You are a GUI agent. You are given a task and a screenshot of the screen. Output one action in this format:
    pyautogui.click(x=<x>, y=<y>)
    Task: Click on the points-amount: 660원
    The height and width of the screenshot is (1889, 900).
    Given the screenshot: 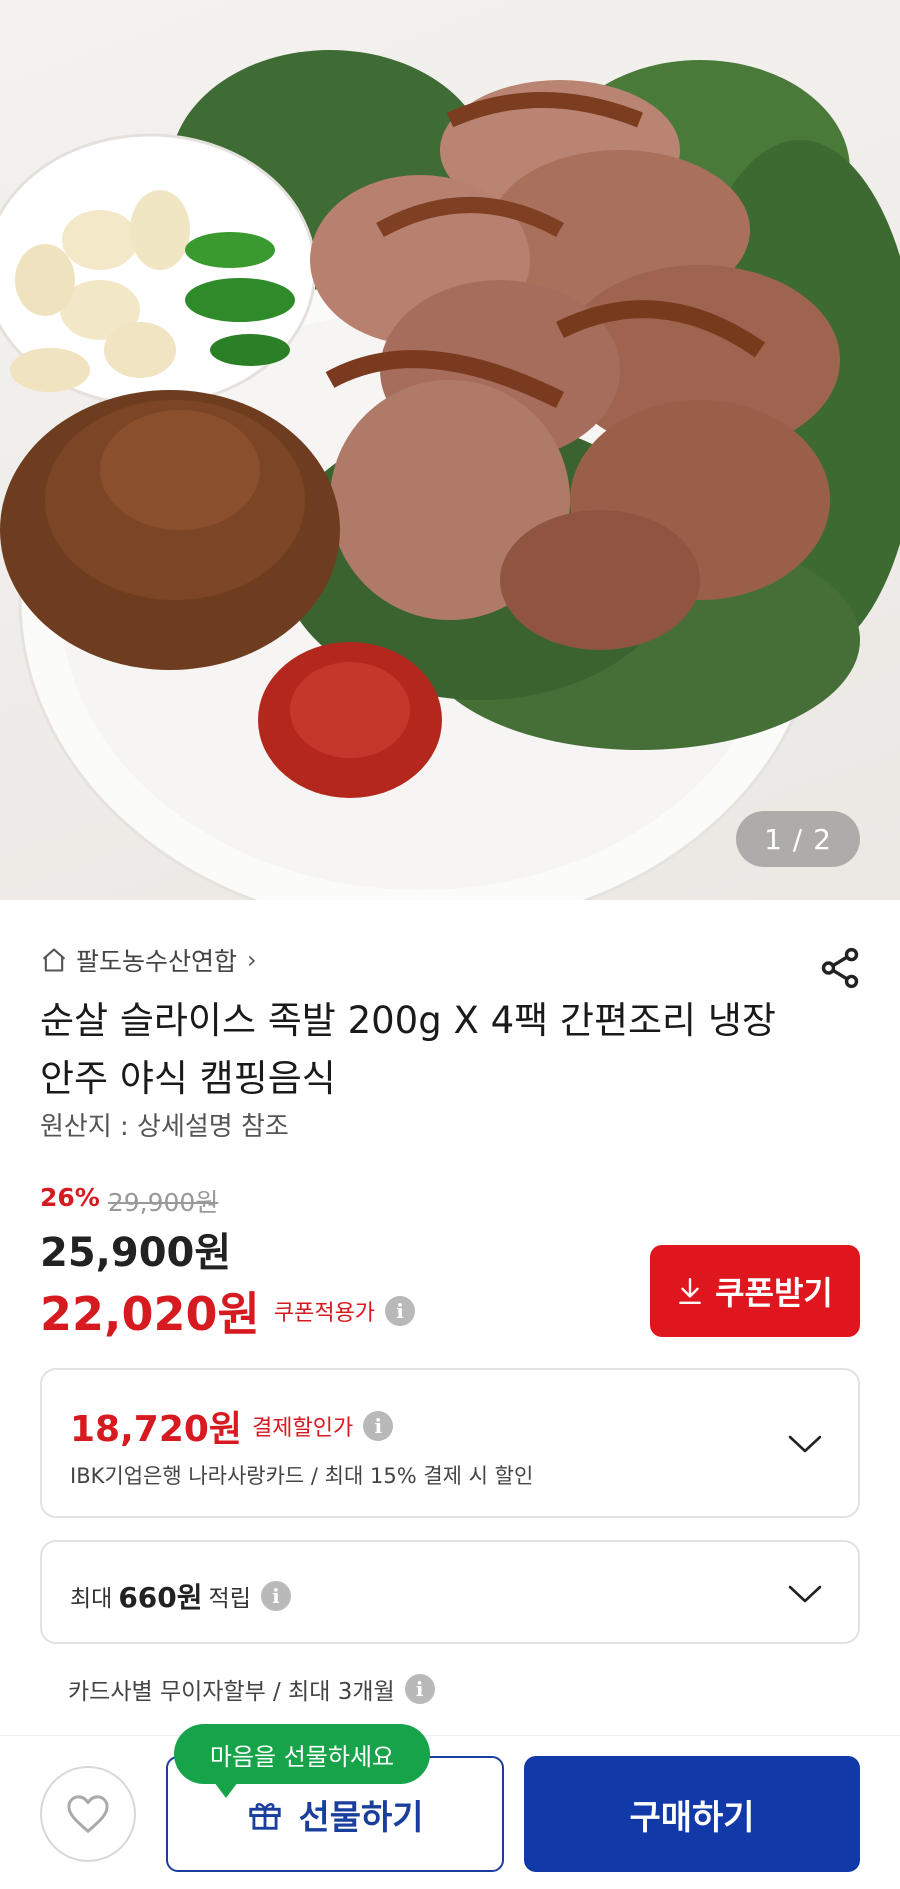 What is the action you would take?
    pyautogui.click(x=160, y=1597)
    